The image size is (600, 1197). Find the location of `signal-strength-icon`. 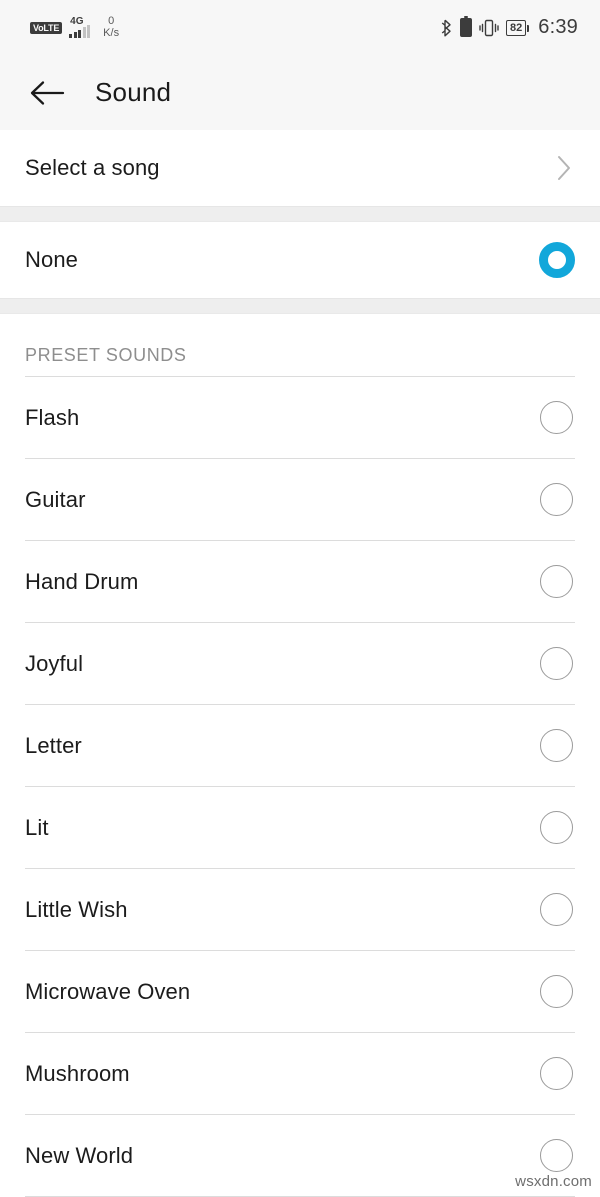

signal-strength-icon is located at coordinates (80, 31).